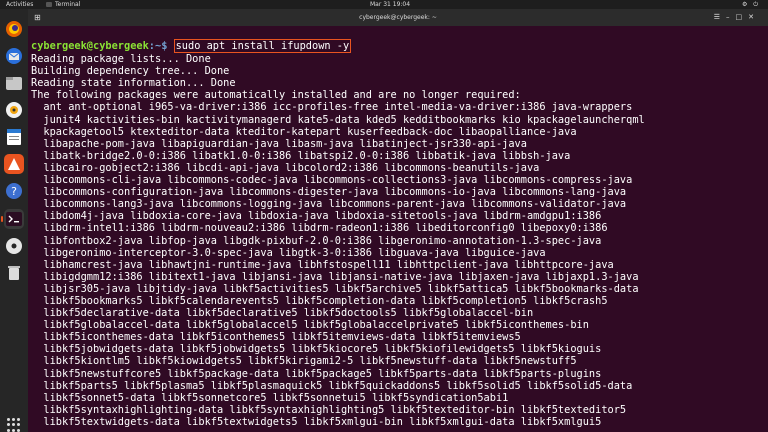 The image size is (768, 432). What do you see at coordinates (2, 219) in the screenshot?
I see `active-app-indicator` at bounding box center [2, 219].